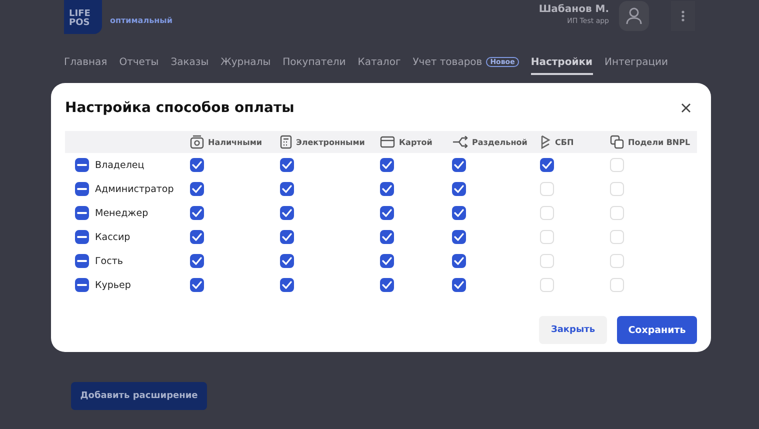 Image resolution: width=759 pixels, height=429 pixels. Describe the element at coordinates (245, 65) in the screenshot. I see `nav-tab: Журналы` at that location.